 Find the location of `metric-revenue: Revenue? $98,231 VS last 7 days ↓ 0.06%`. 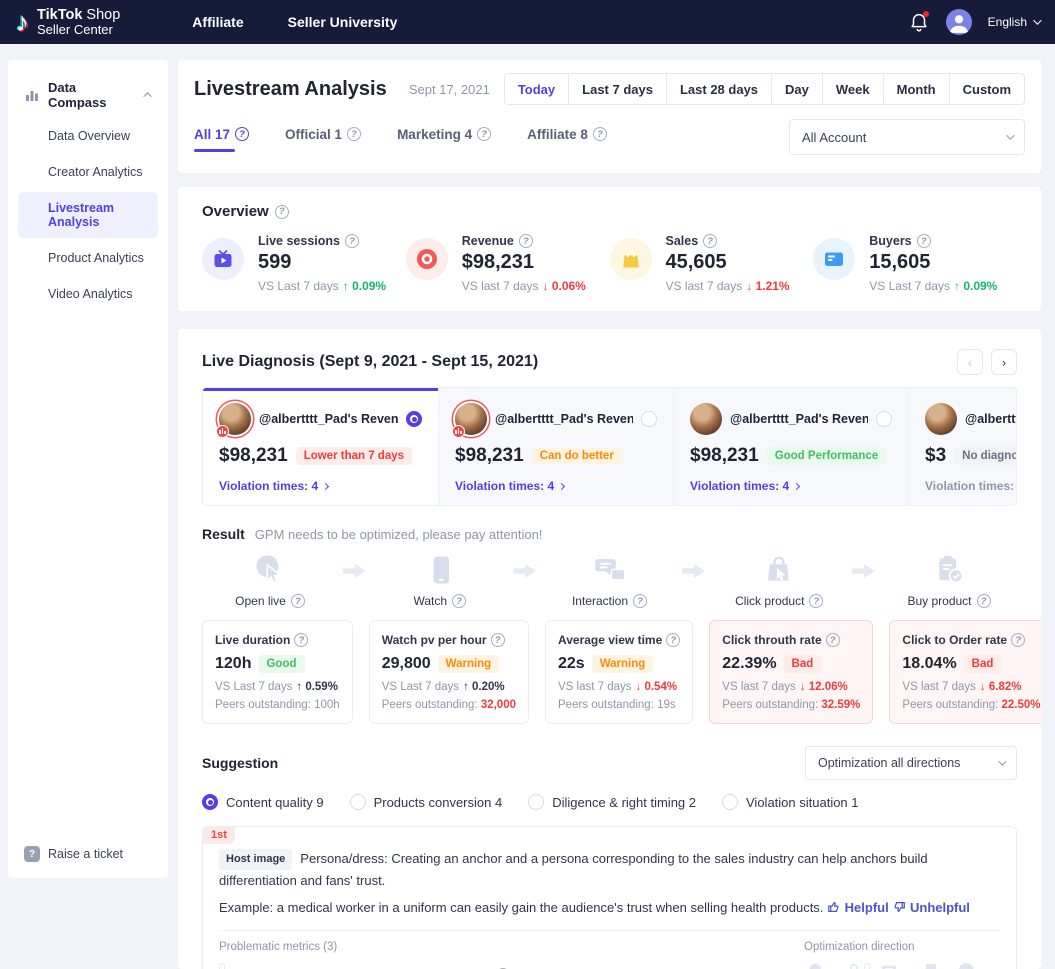

metric-revenue: Revenue? $98,231 VS last 7 days ↓ 0.06% is located at coordinates (507, 263).